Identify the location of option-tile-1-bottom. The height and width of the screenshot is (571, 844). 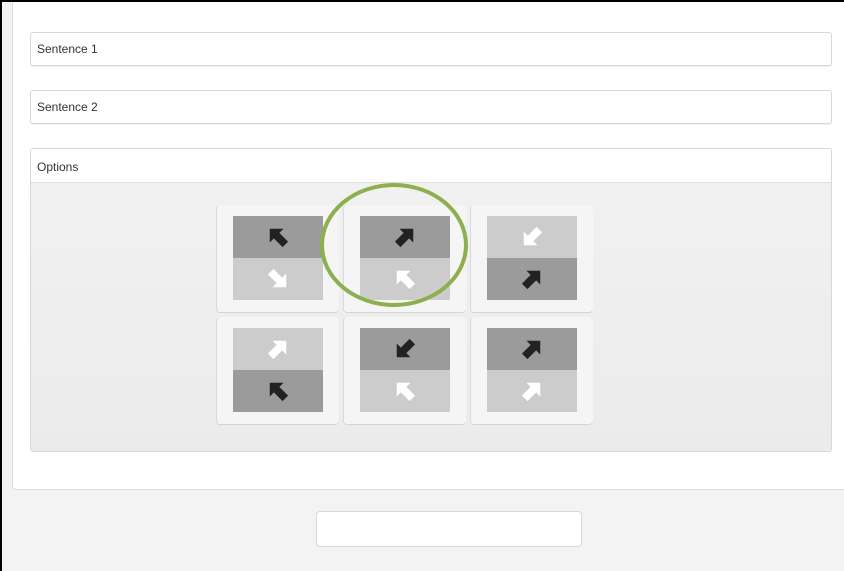
(278, 279).